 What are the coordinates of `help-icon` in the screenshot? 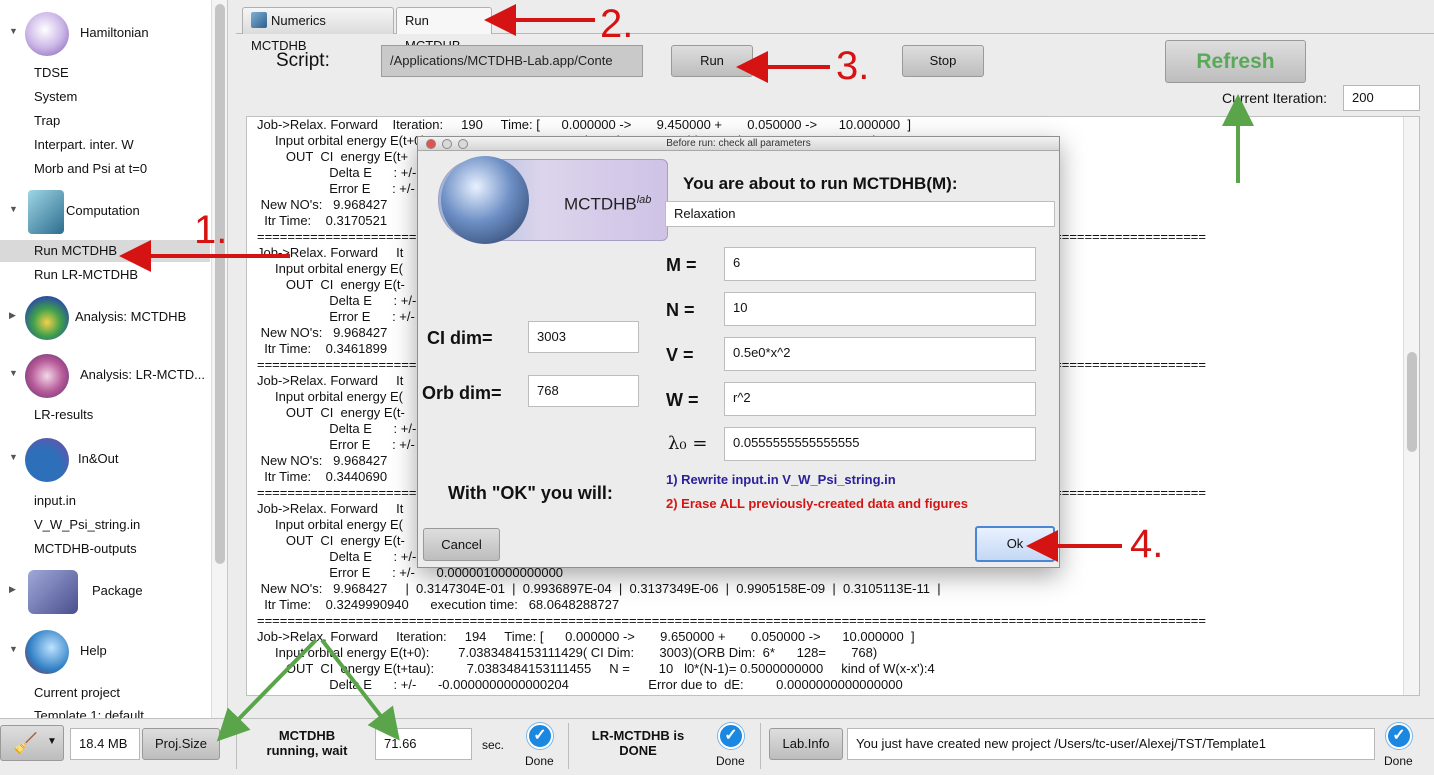 It's located at (47, 652).